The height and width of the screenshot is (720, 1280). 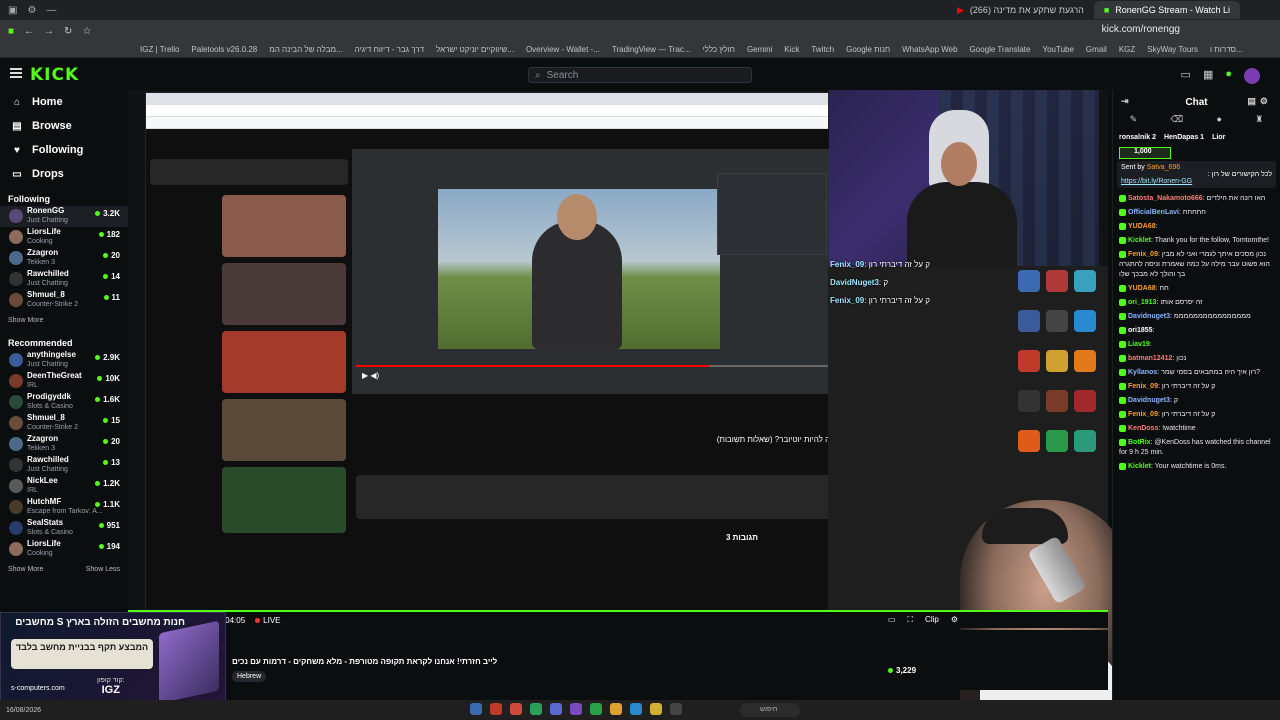 I want to click on sidebar-nav-browse: ▤ Browse, so click(x=64, y=126).